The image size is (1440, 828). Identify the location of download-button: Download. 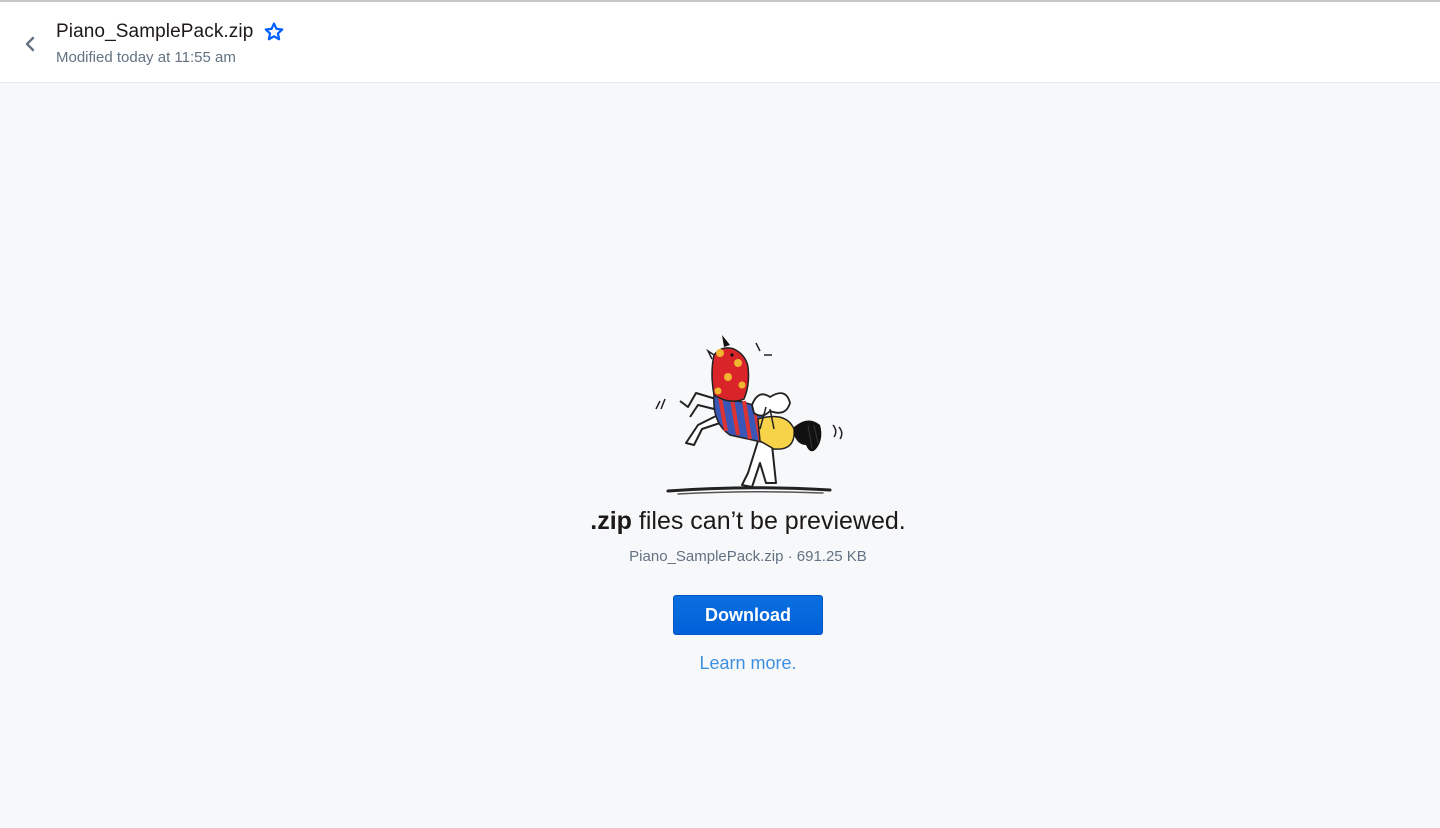
(748, 615).